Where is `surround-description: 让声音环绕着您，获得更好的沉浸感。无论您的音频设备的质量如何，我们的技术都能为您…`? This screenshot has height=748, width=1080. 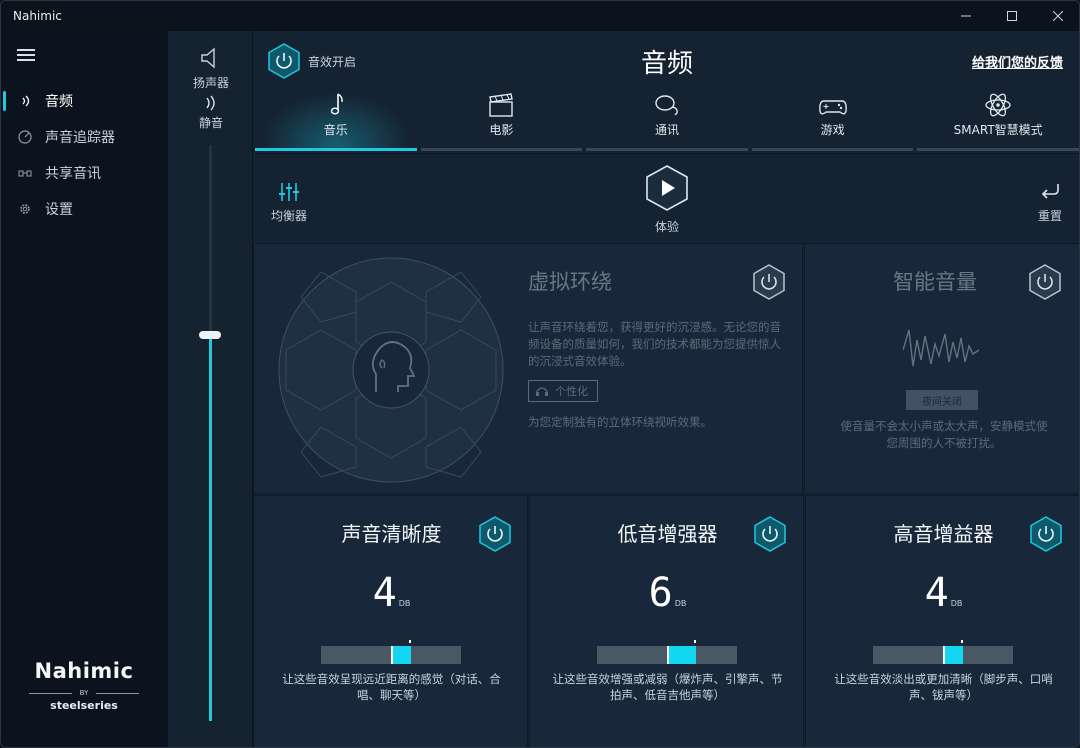
surround-description: 让声音环绕着您，获得更好的沉浸感。无论您的音频设备的质量如何，我们的技术都能为您… is located at coordinates (654, 344).